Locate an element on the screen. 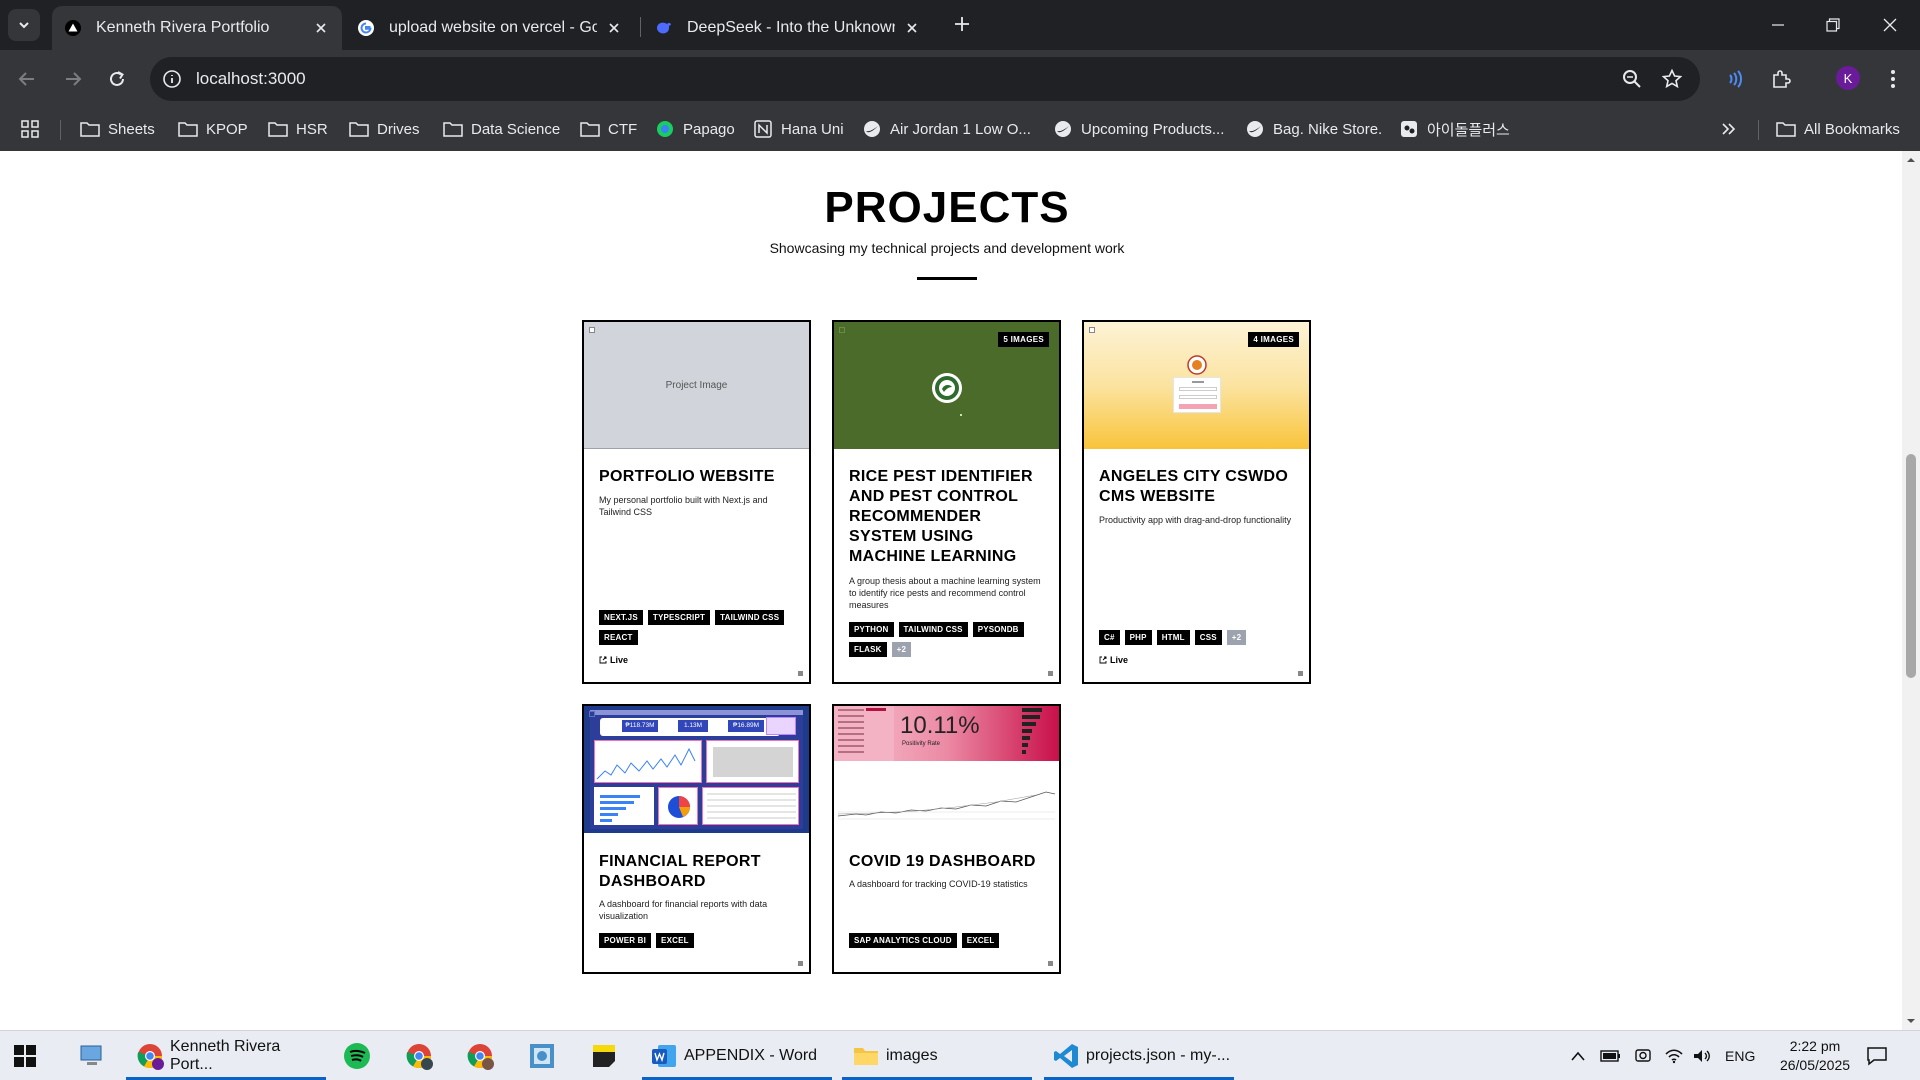 The image size is (1920, 1080). tab-title: DeepSeek - Into the Unknown is located at coordinates (791, 27).